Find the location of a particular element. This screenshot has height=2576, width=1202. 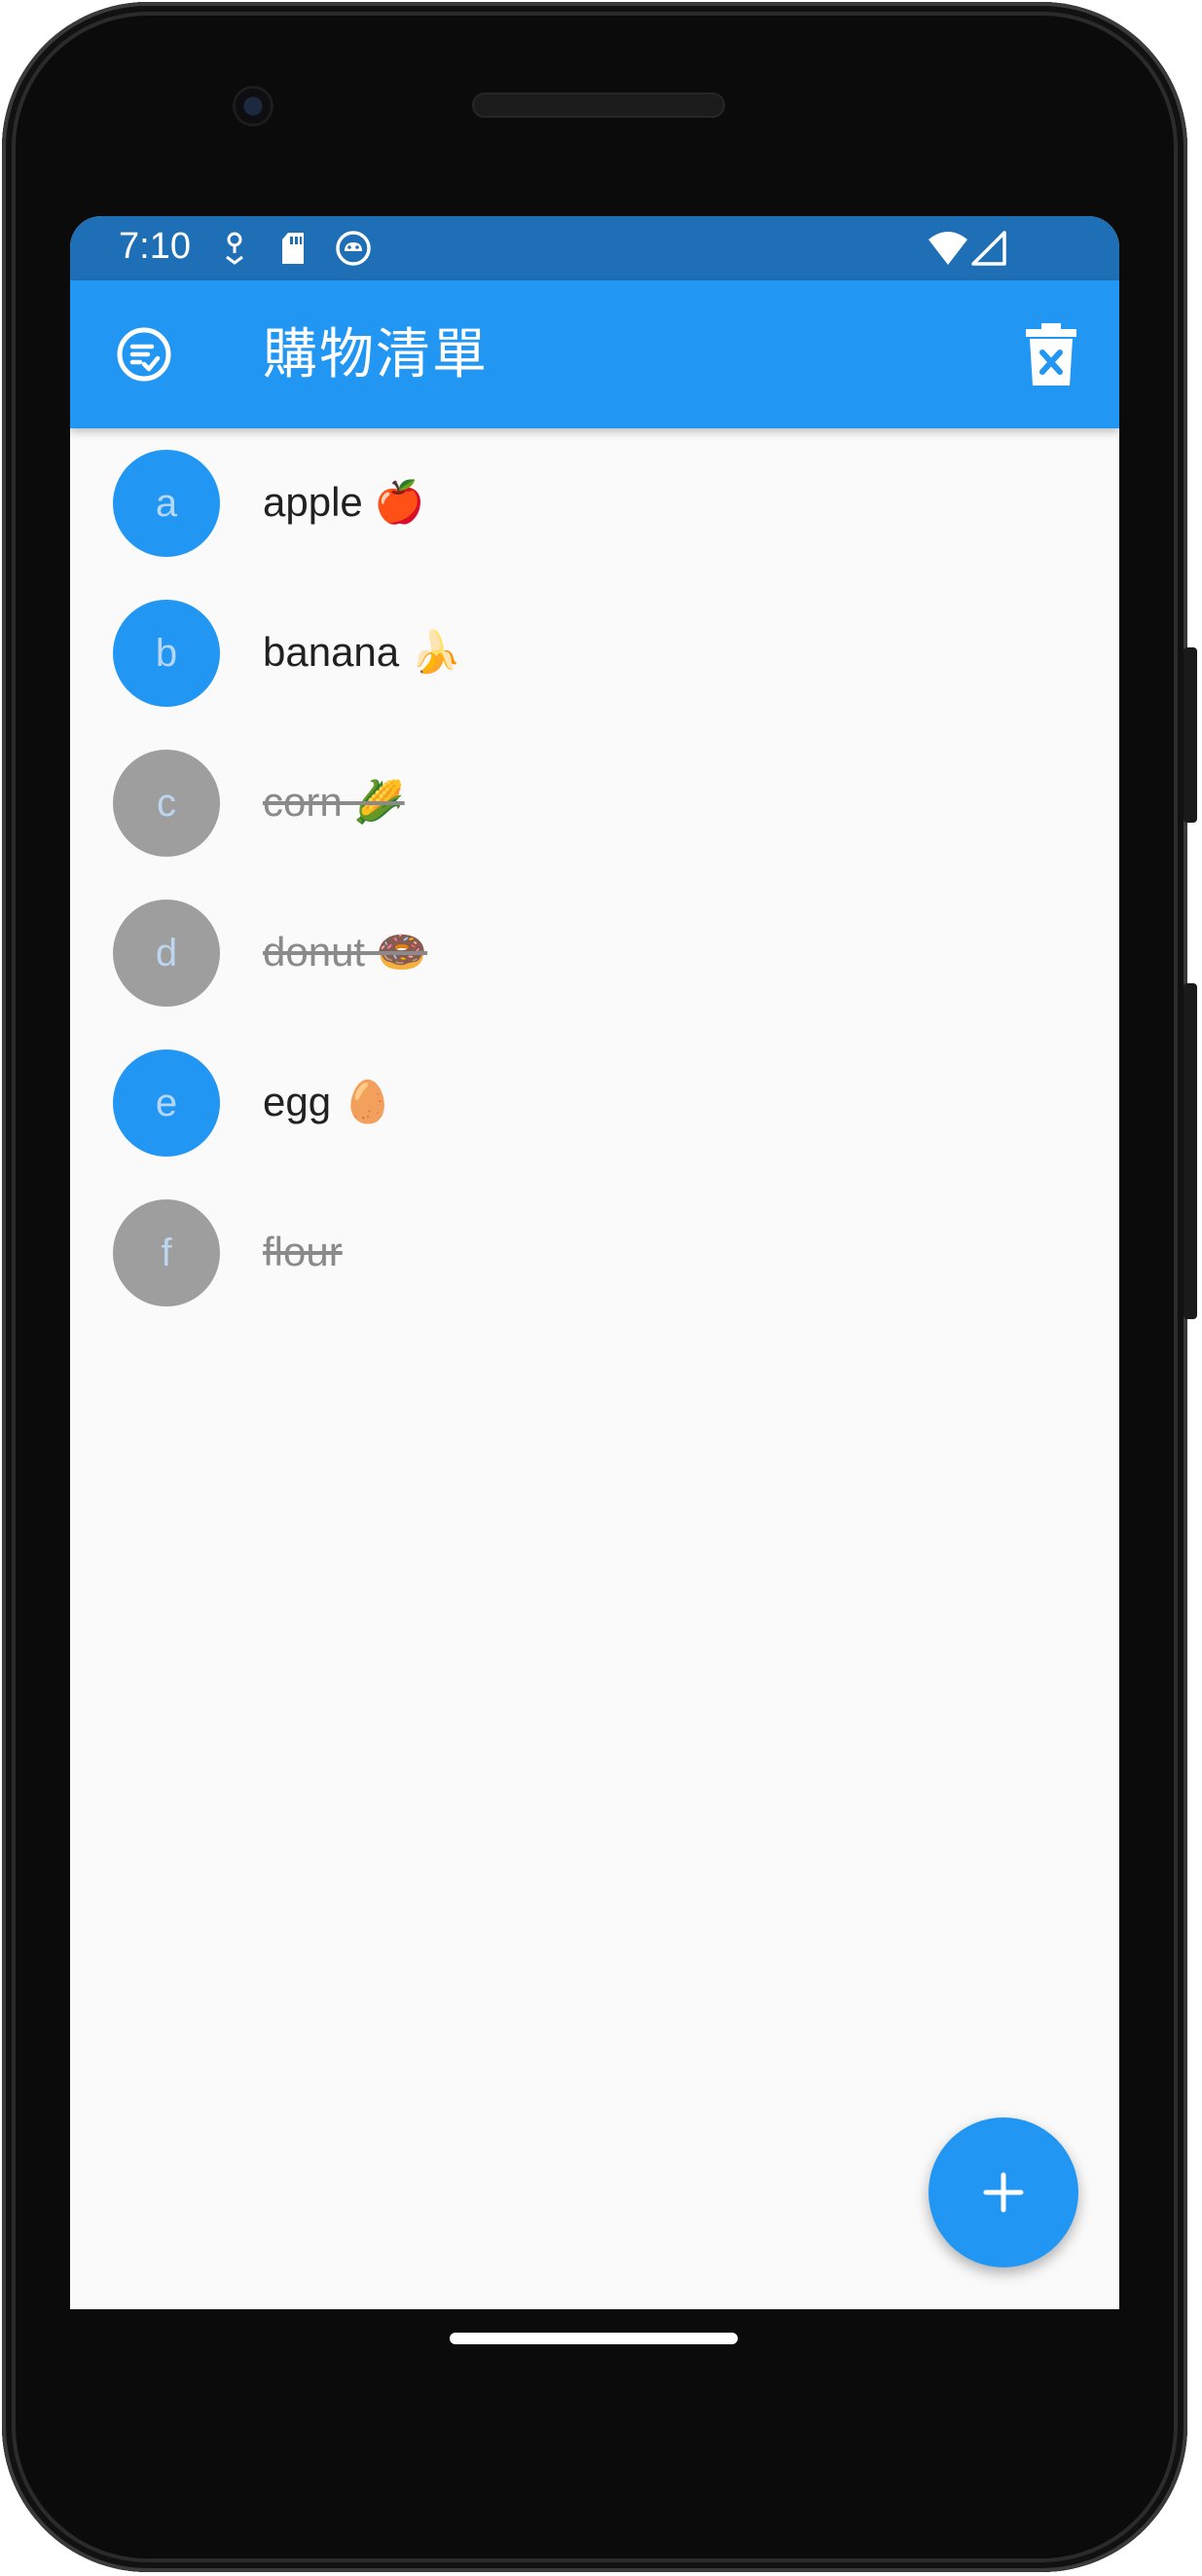

item-avatar: e is located at coordinates (166, 1103).